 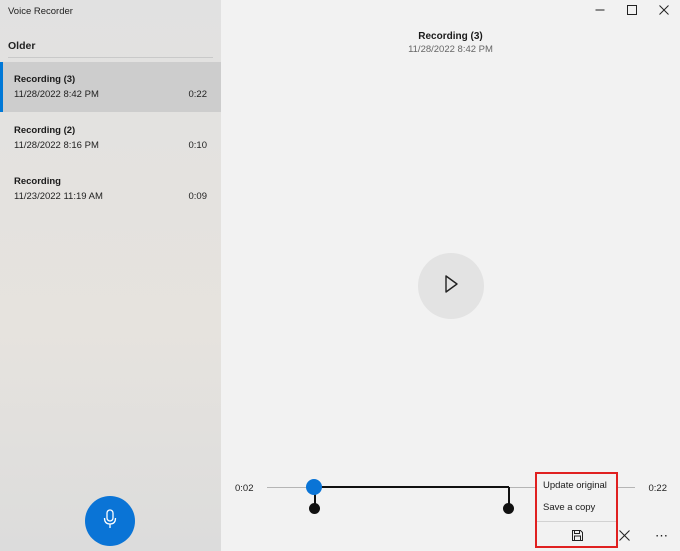 I want to click on recording-duration: 0:22, so click(x=198, y=94).